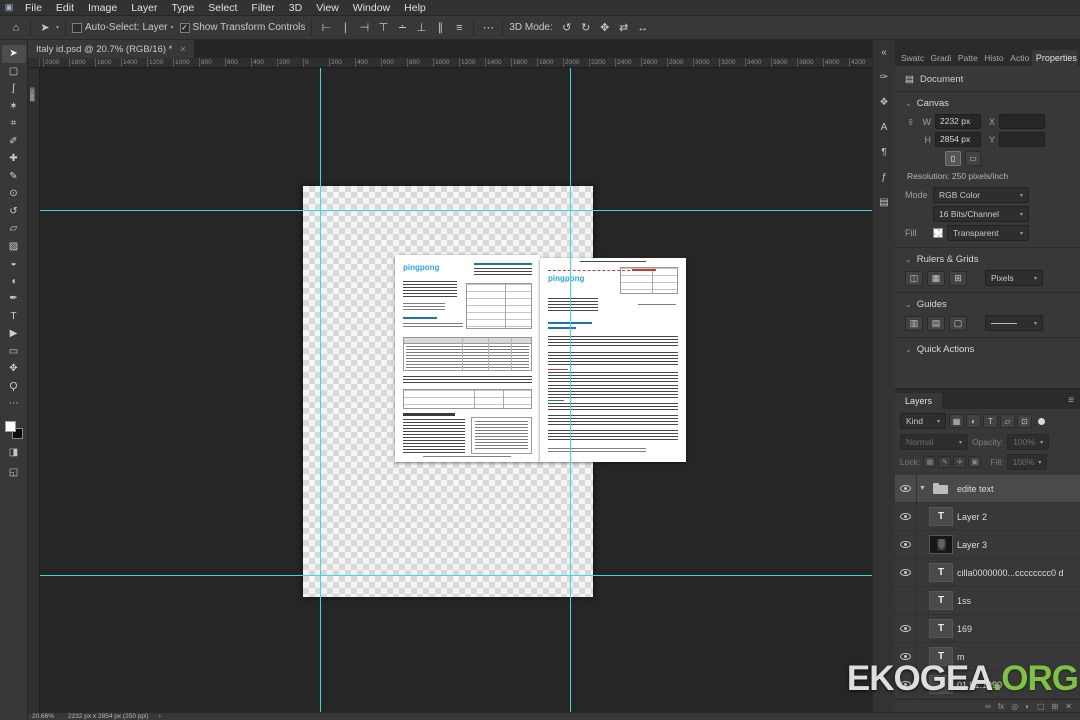  What do you see at coordinates (1001, 706) in the screenshot?
I see `layer-effects-icon: fx` at bounding box center [1001, 706].